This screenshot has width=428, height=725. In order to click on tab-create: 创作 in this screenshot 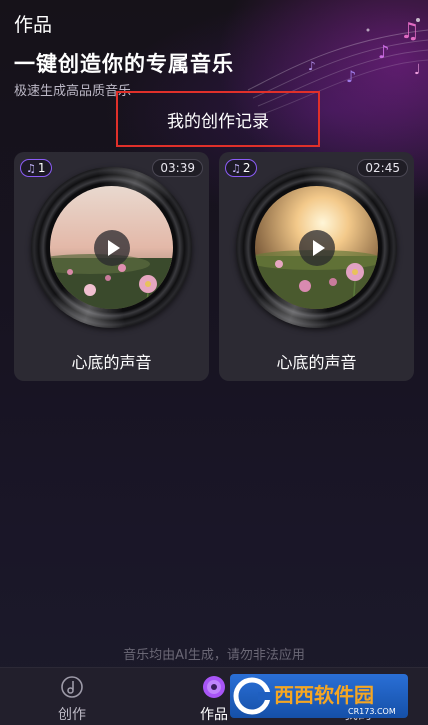, I will do `click(72, 696)`.